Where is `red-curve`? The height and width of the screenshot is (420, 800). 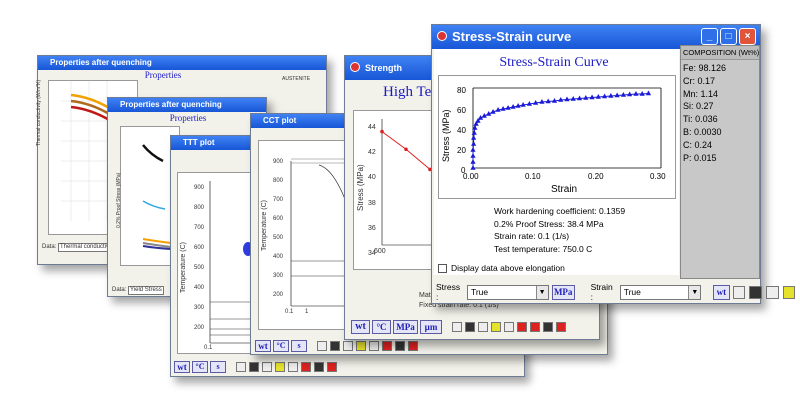
red-curve is located at coordinates (91, 114).